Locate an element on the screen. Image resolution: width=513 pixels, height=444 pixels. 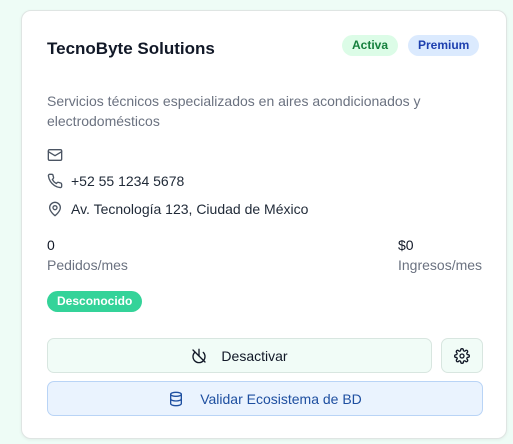
database-icon is located at coordinates (176, 398).